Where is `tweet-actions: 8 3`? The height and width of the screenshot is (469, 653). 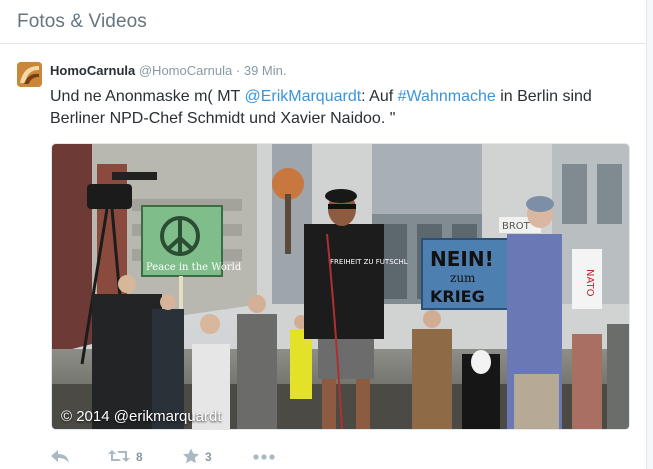
tweet-actions: 8 3 is located at coordinates (200, 457).